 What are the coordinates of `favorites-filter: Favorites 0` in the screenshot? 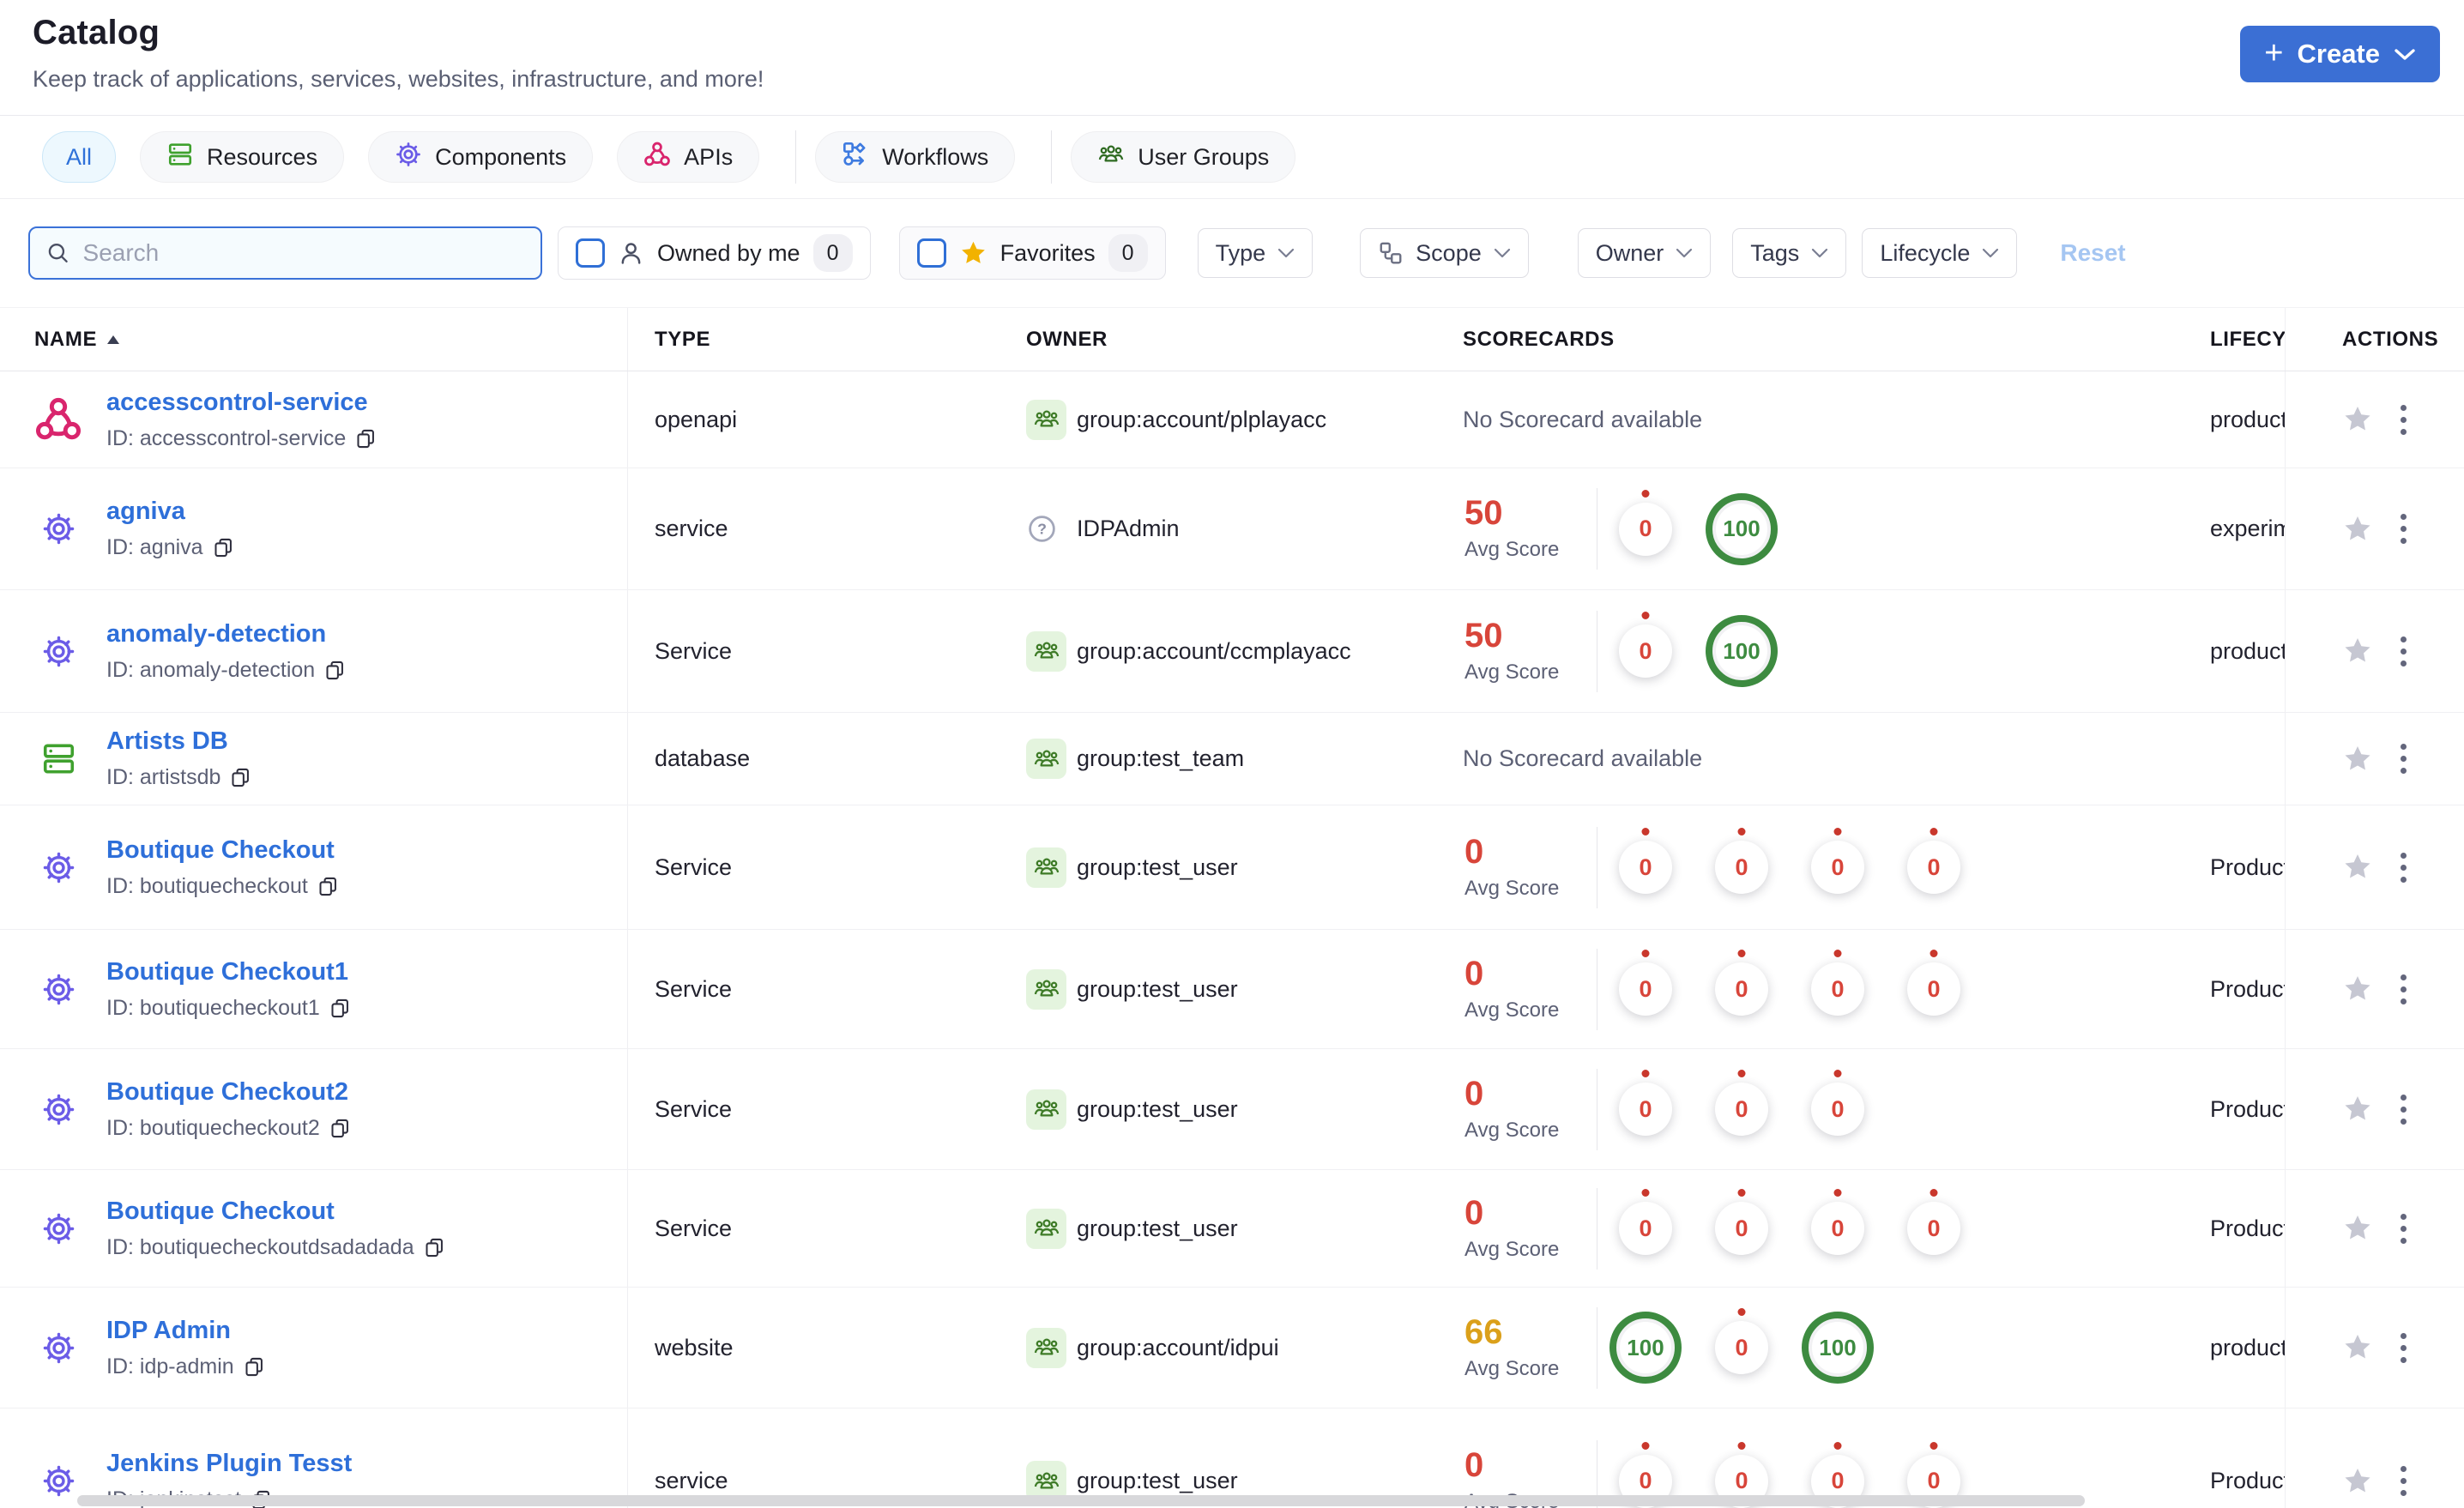 It's located at (1032, 253).